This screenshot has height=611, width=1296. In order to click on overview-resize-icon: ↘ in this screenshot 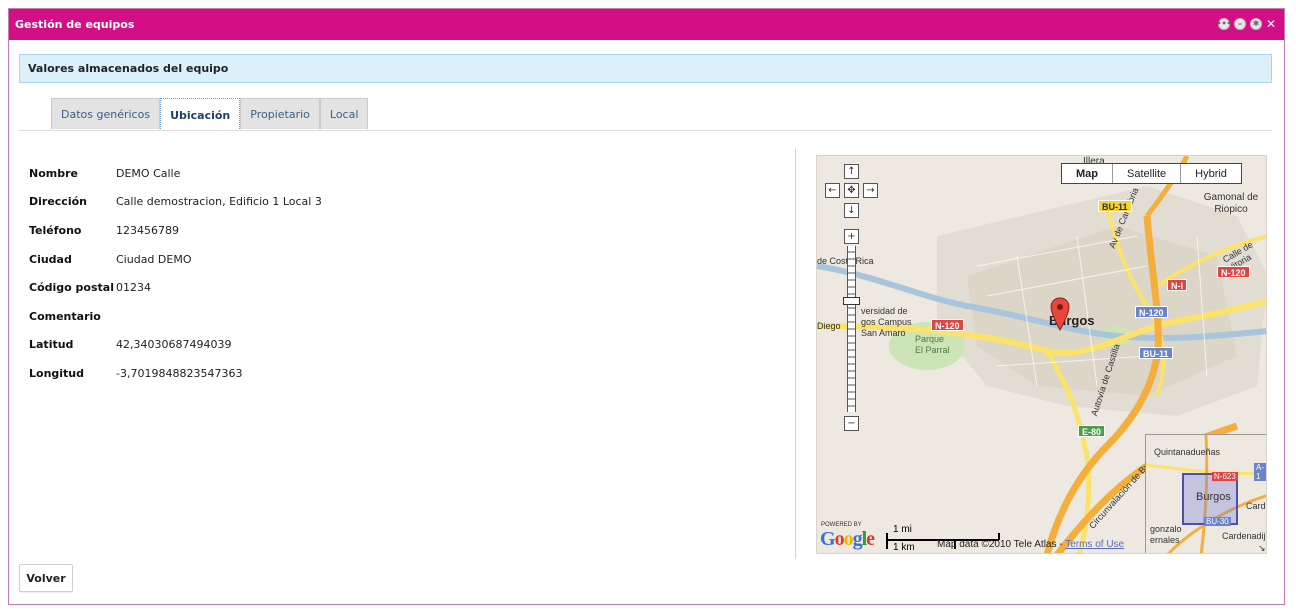, I will do `click(1262, 548)`.